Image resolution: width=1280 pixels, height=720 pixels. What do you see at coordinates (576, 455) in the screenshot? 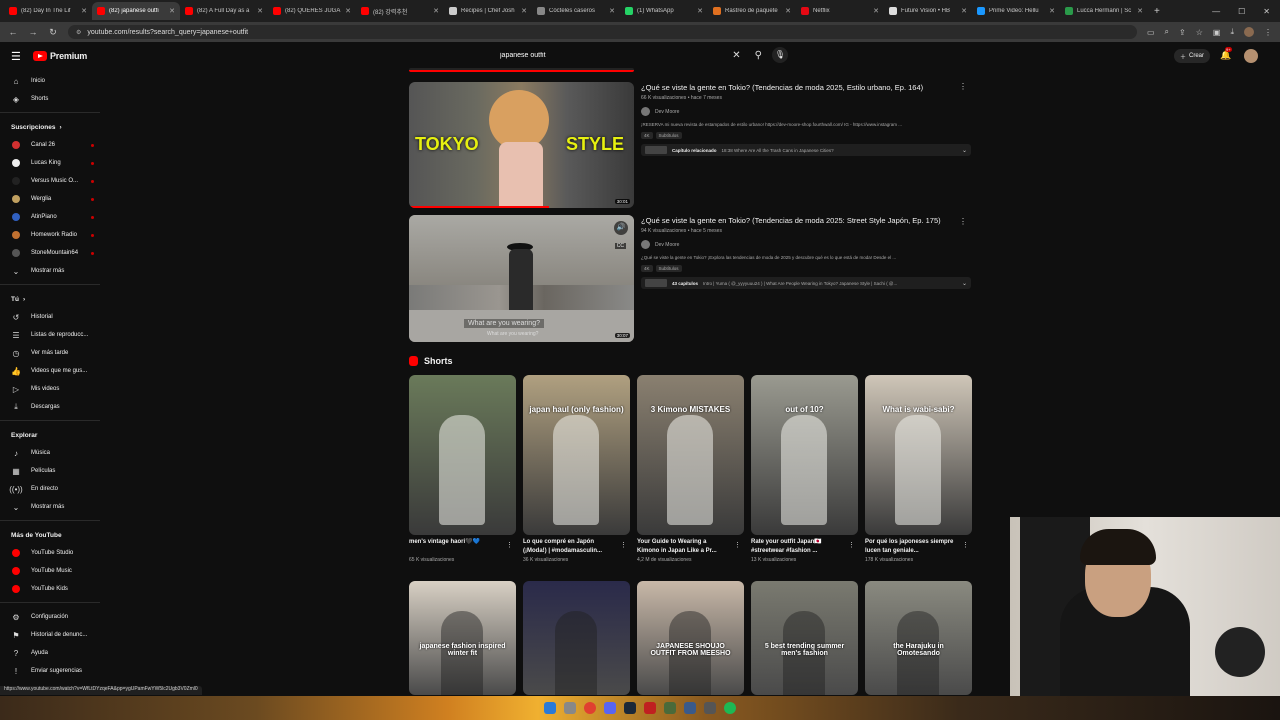
I see `short-thumbnail: japan haul (only fashion)` at bounding box center [576, 455].